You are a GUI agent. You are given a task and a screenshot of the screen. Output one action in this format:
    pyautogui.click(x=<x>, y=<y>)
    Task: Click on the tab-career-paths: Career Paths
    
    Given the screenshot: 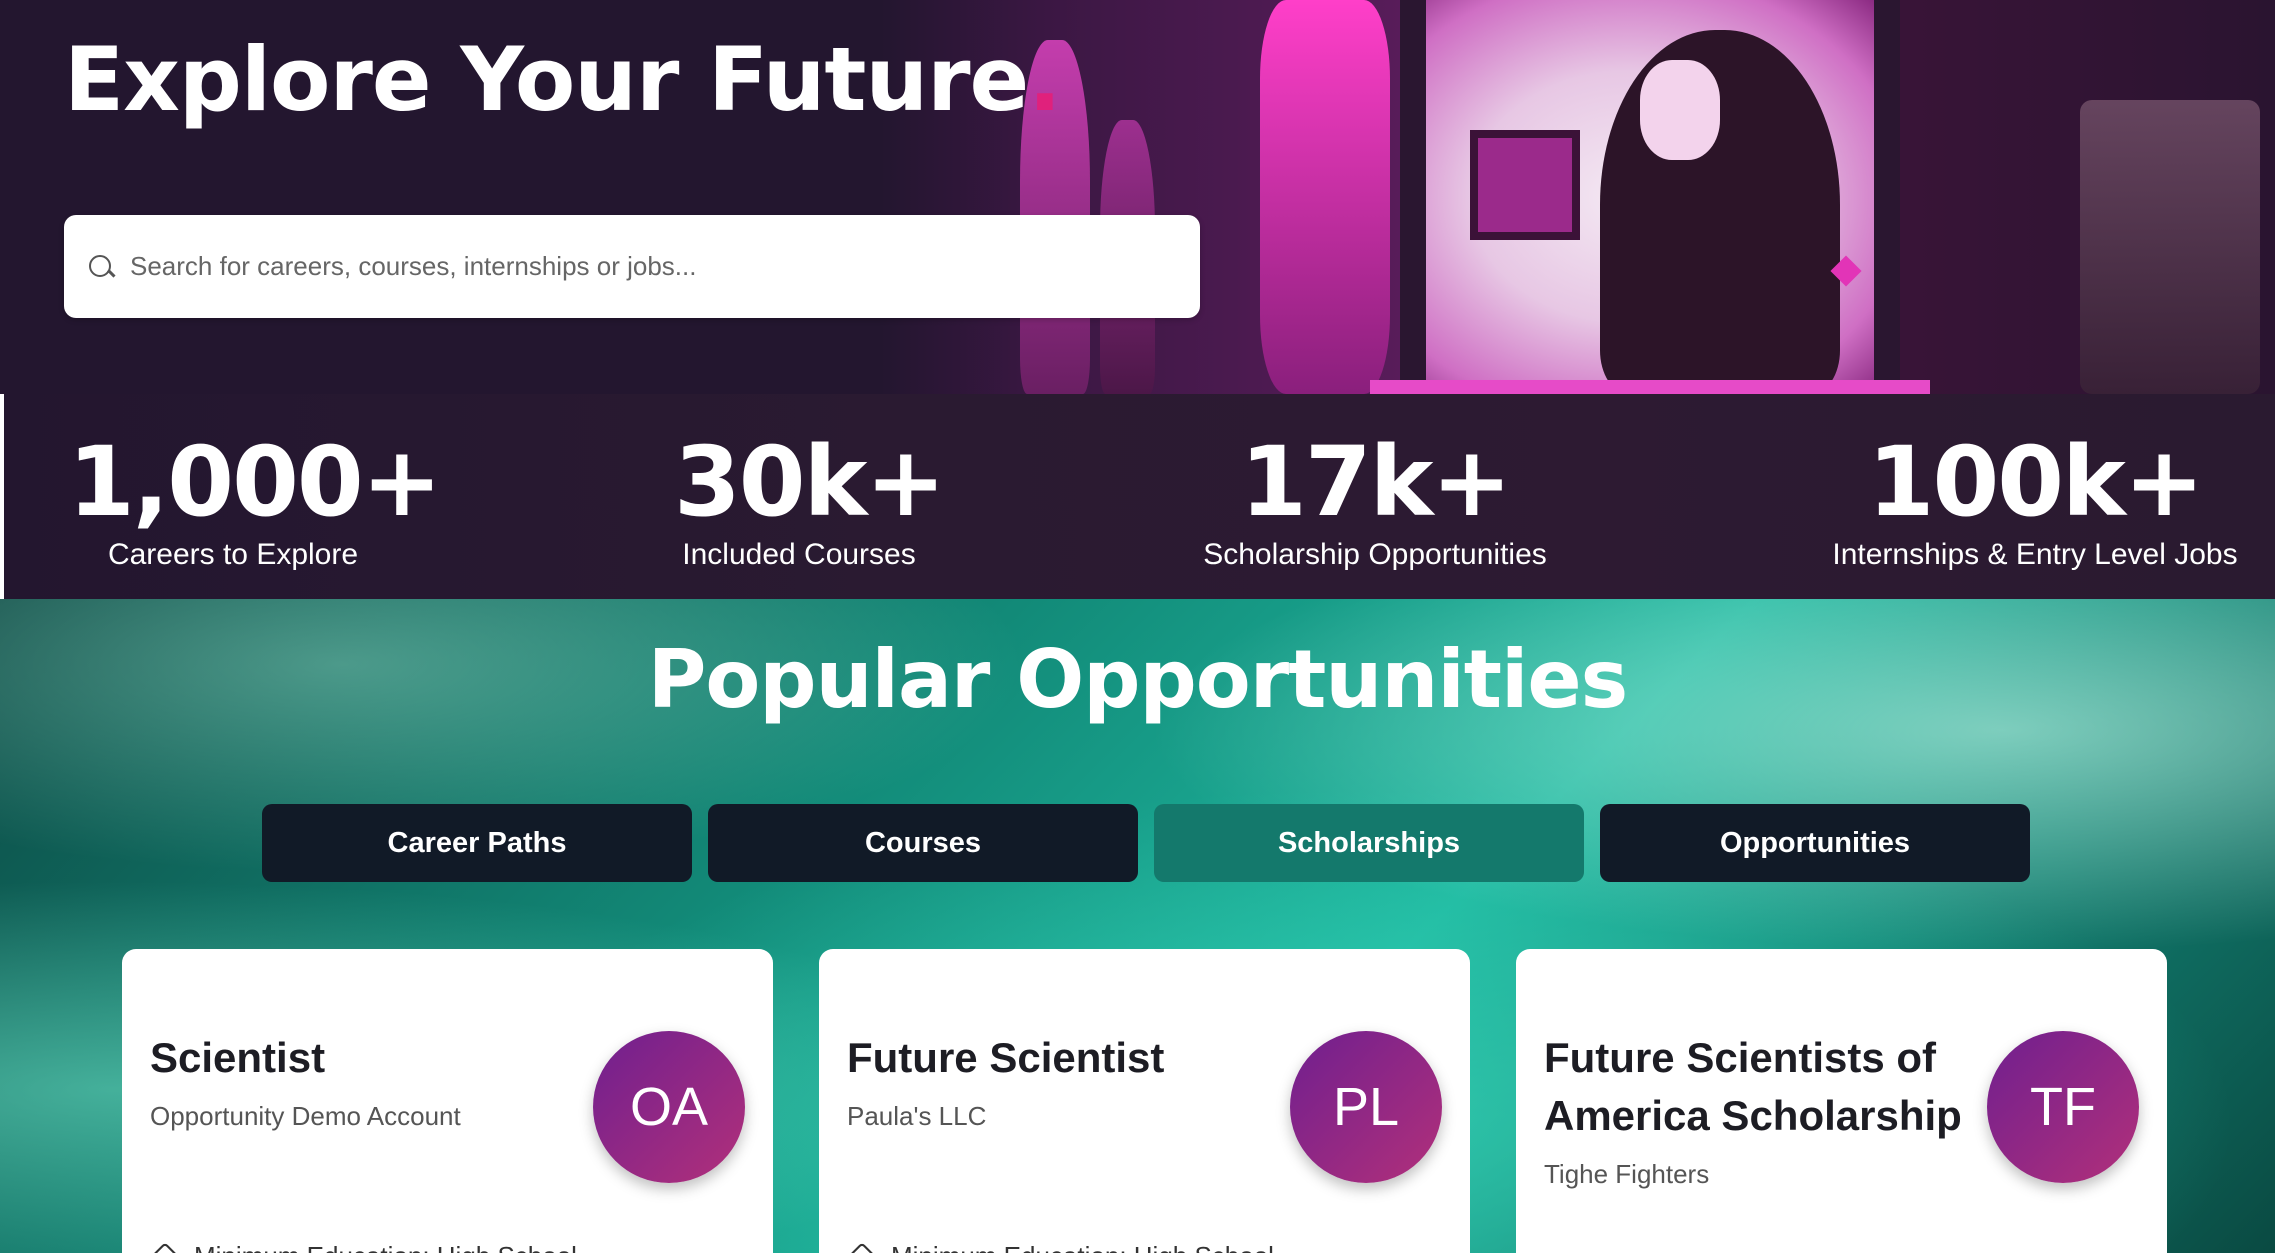 What is the action you would take?
    pyautogui.click(x=477, y=843)
    